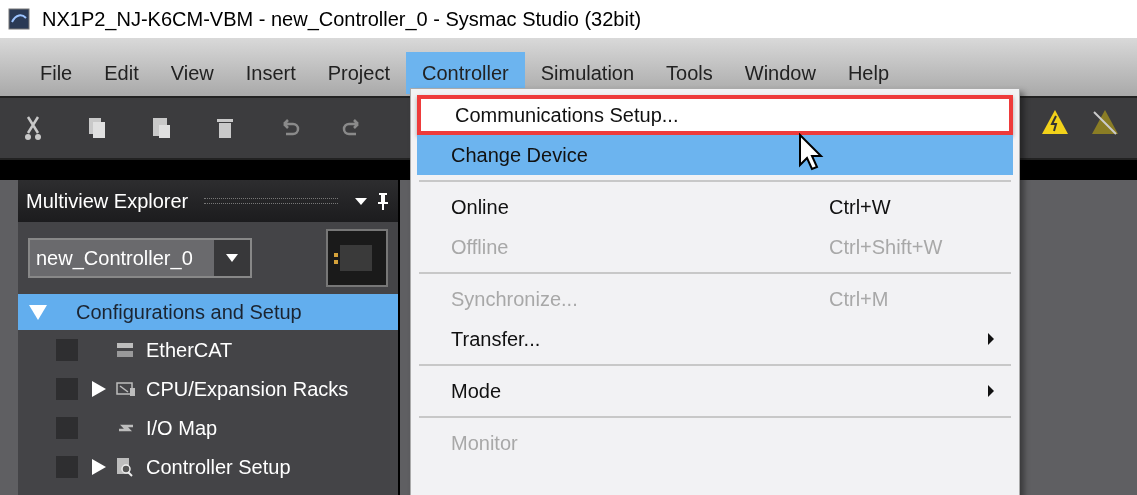  What do you see at coordinates (218, 467) in the screenshot?
I see `tree-label: Controller Setup` at bounding box center [218, 467].